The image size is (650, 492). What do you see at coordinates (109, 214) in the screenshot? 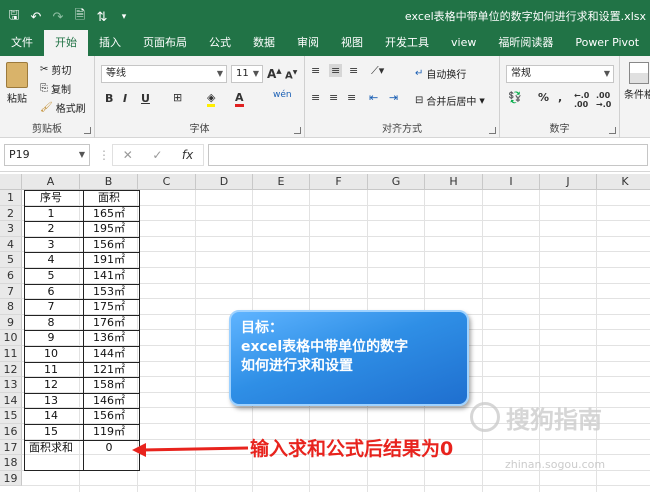
I see `cell-area: 165㎡` at bounding box center [109, 214].